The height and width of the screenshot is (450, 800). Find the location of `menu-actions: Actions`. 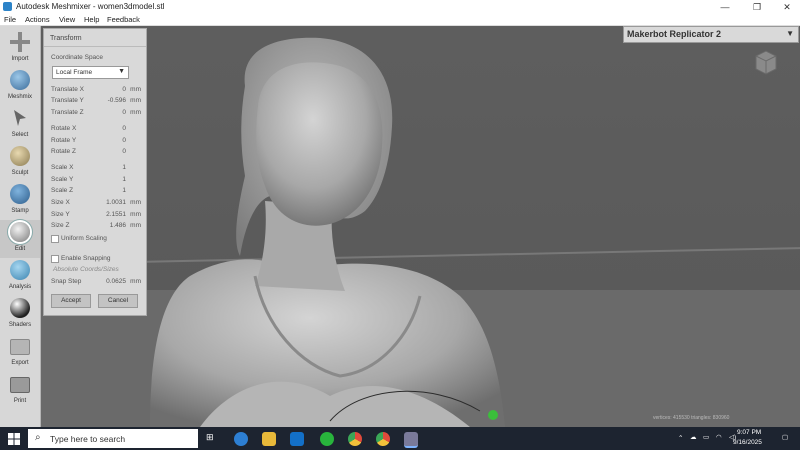

menu-actions: Actions is located at coordinates (37, 19).